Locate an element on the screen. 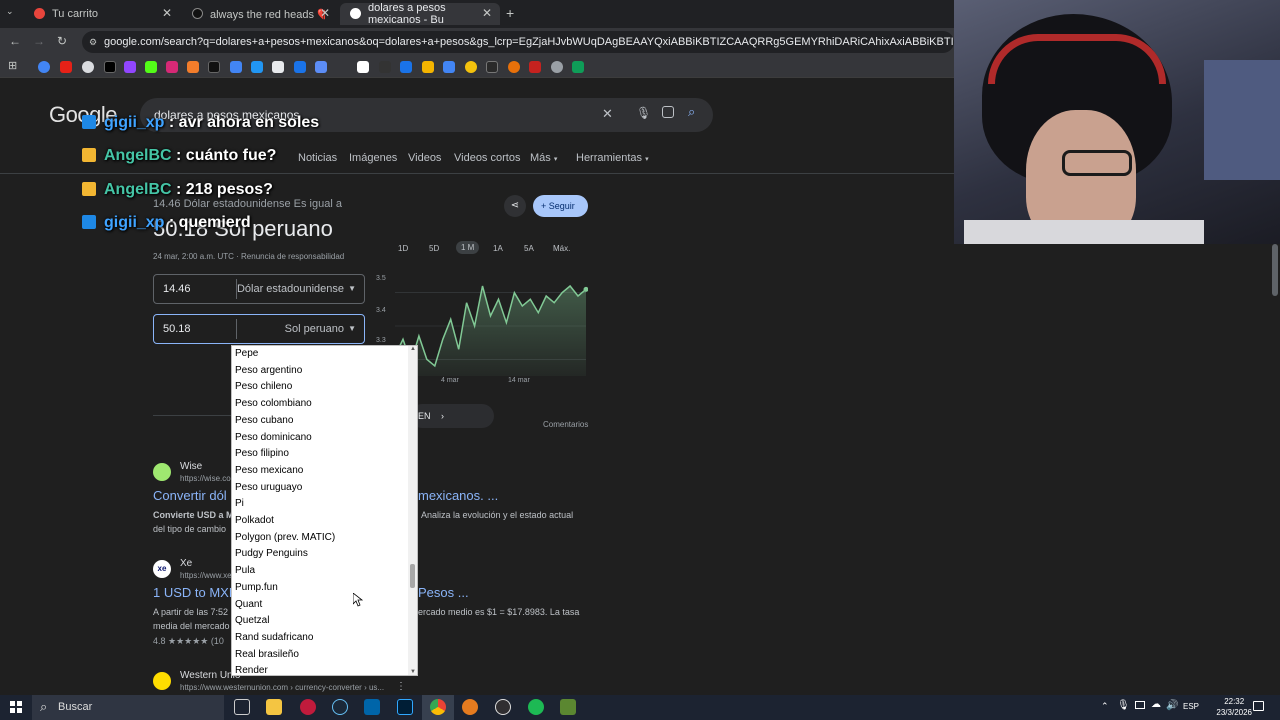 The image size is (1280, 720). scroll-up-icon: ▲ is located at coordinates (413, 349).